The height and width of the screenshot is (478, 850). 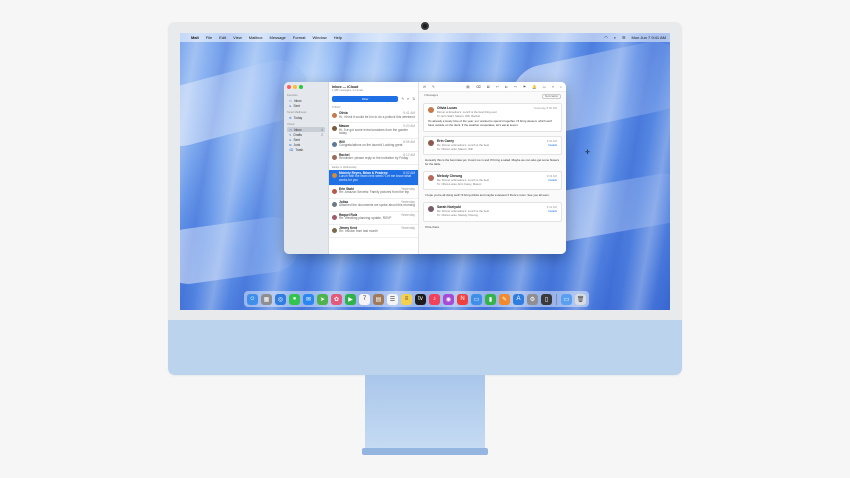 What do you see at coordinates (462, 299) in the screenshot?
I see `news-icon: N` at bounding box center [462, 299].